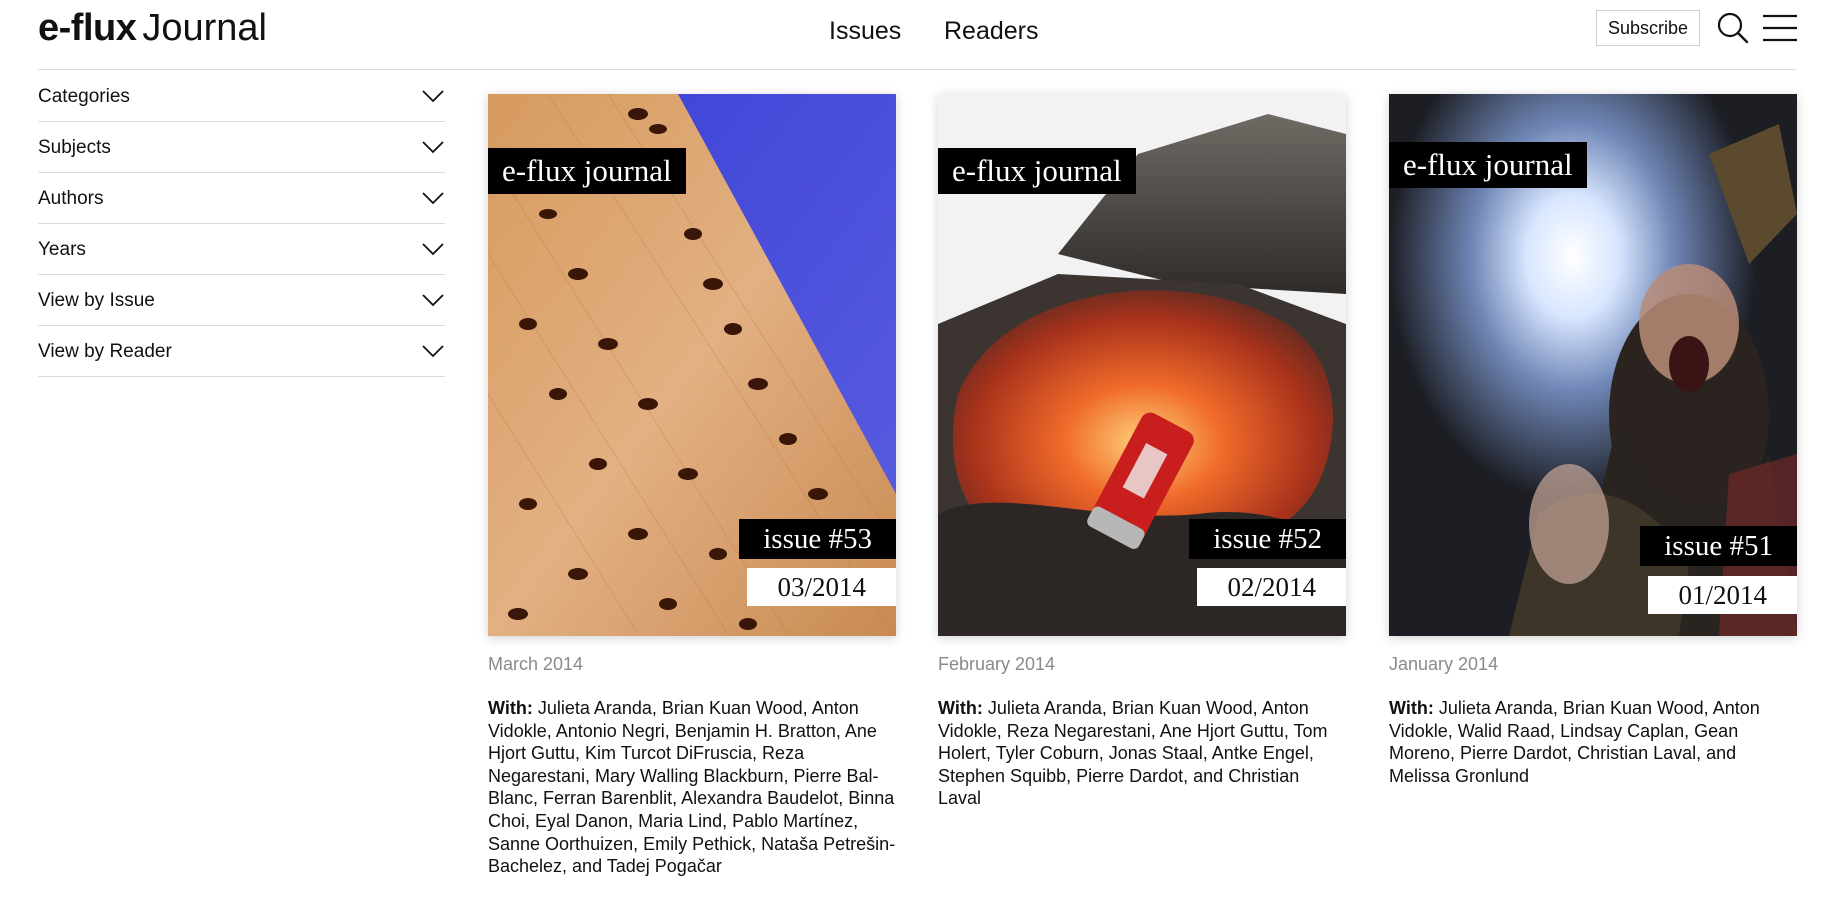 This screenshot has height=902, width=1824. Describe the element at coordinates (84, 96) in the screenshot. I see `filter-label: Categories` at that location.